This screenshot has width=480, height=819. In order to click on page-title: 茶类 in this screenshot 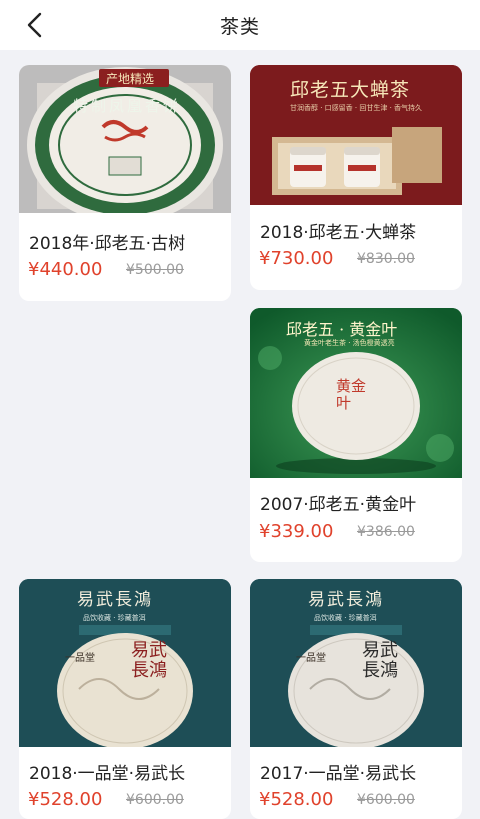, I will do `click(239, 26)`.